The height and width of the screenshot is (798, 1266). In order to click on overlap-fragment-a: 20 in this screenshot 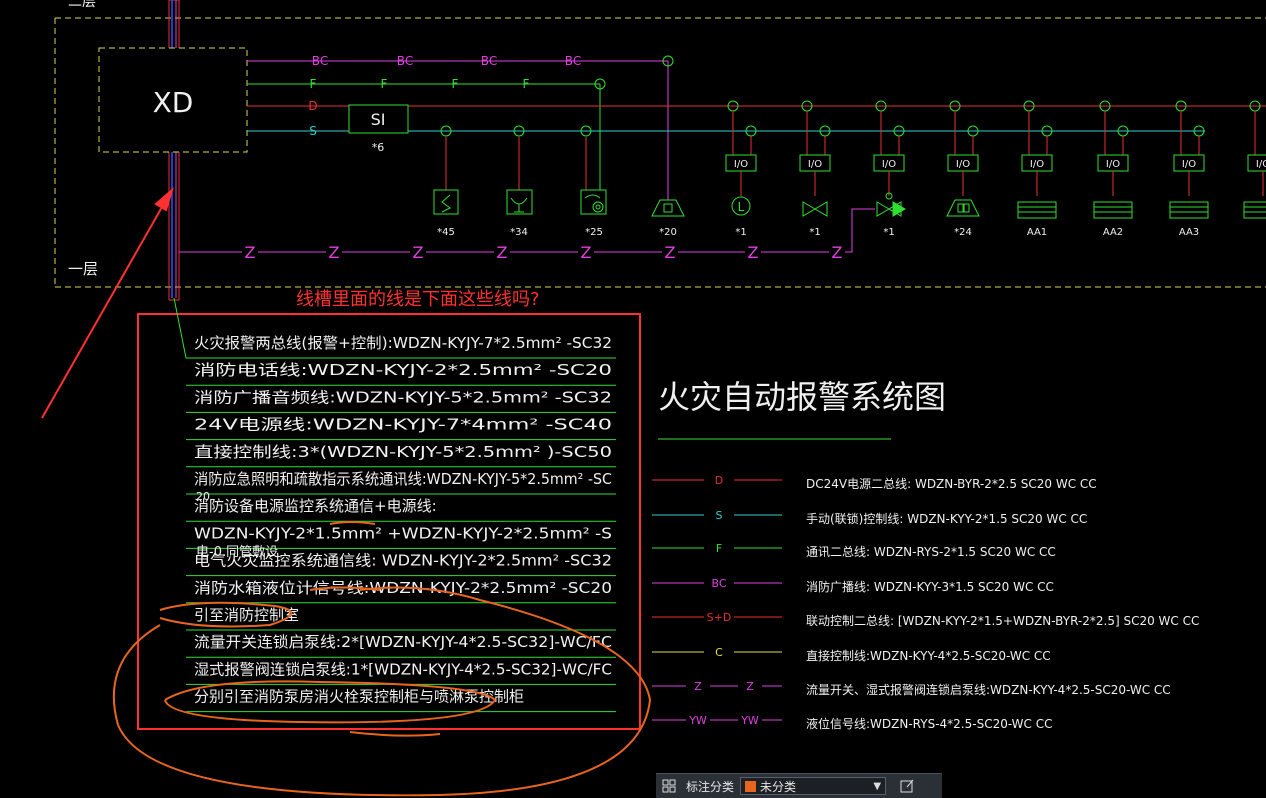, I will do `click(203, 496)`.